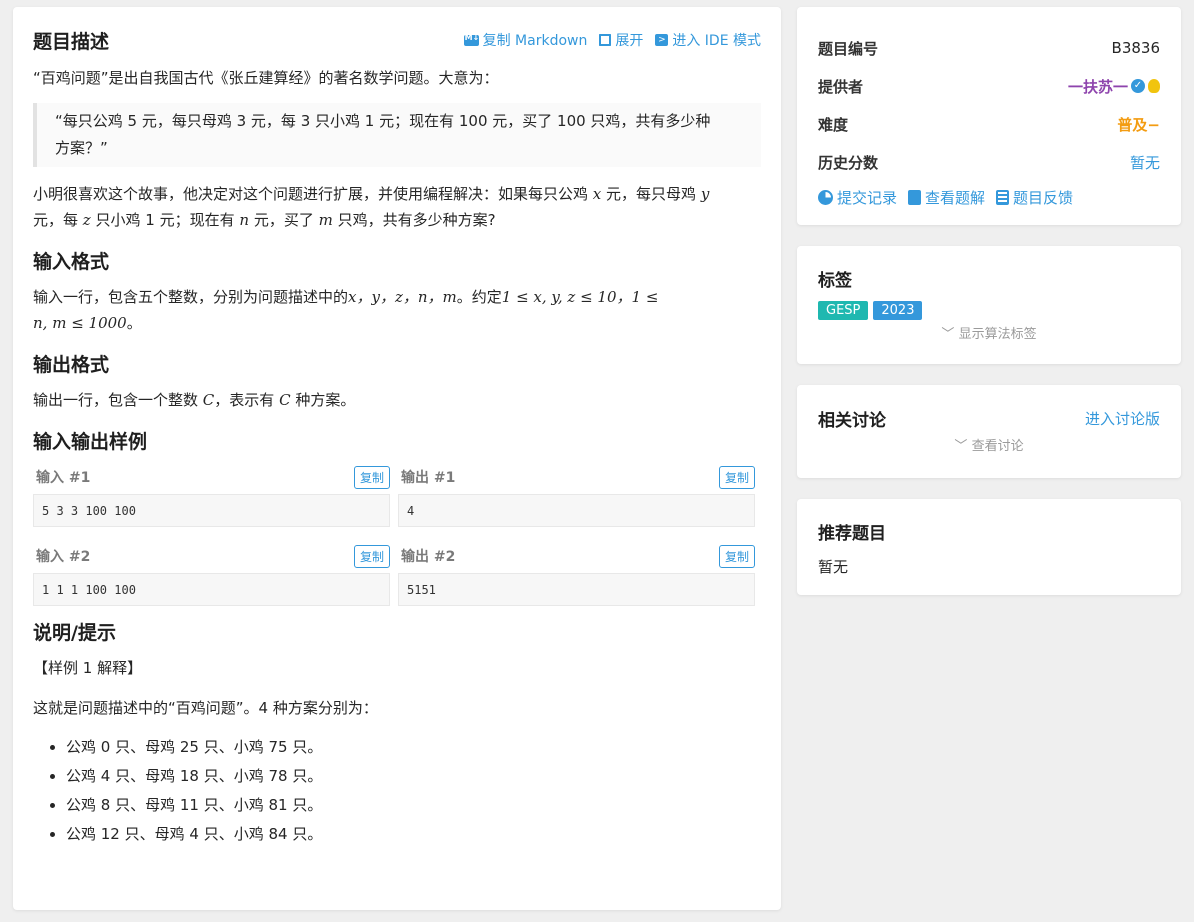  What do you see at coordinates (605, 40) in the screenshot?
I see `expand-icon` at bounding box center [605, 40].